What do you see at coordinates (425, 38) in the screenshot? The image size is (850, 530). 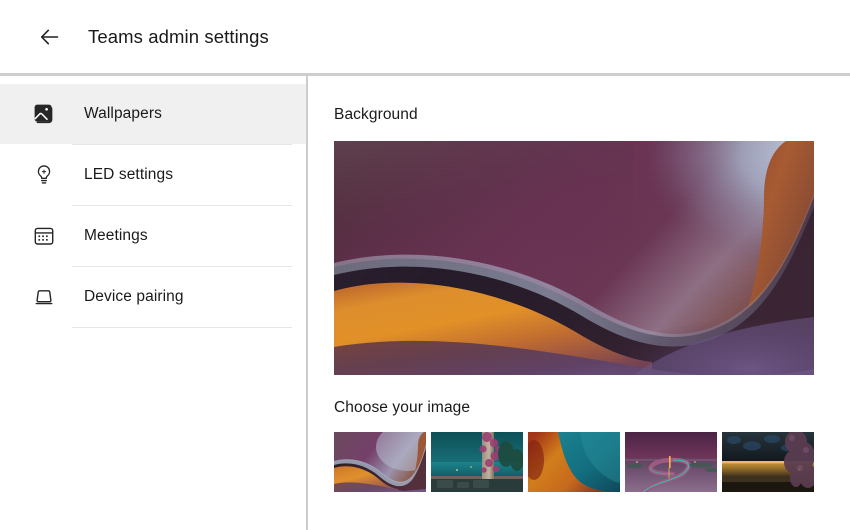 I see `page-header: Teams admin settings` at bounding box center [425, 38].